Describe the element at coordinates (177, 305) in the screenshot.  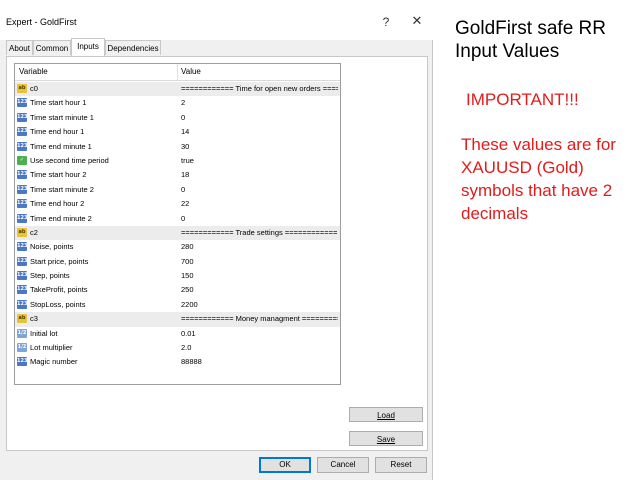
I see `parameter-row: 123 StopLoss, points 2200` at that location.